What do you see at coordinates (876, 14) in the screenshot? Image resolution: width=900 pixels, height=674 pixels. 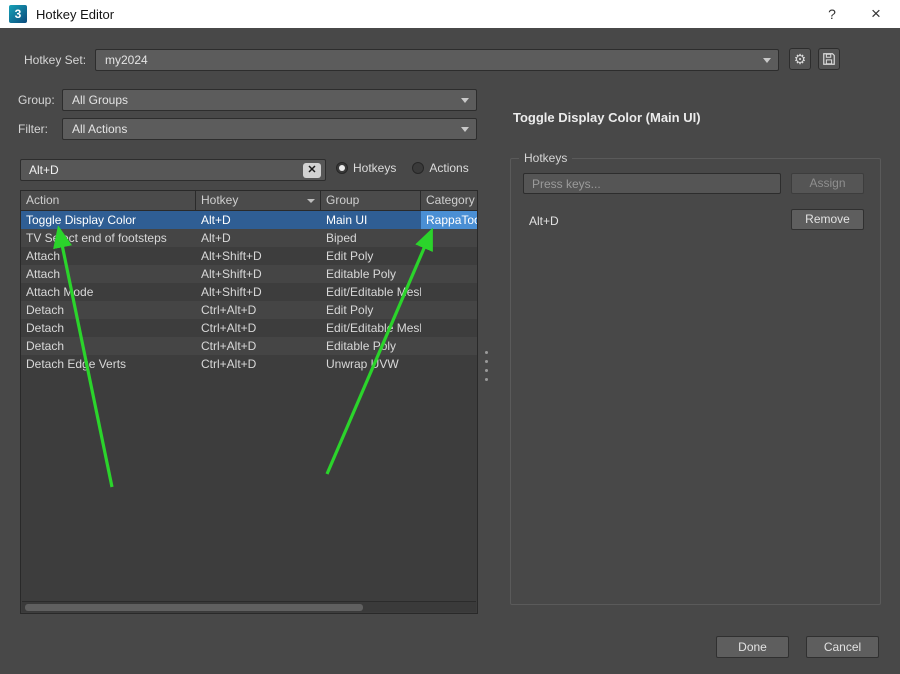 I see `close-button: ×` at bounding box center [876, 14].